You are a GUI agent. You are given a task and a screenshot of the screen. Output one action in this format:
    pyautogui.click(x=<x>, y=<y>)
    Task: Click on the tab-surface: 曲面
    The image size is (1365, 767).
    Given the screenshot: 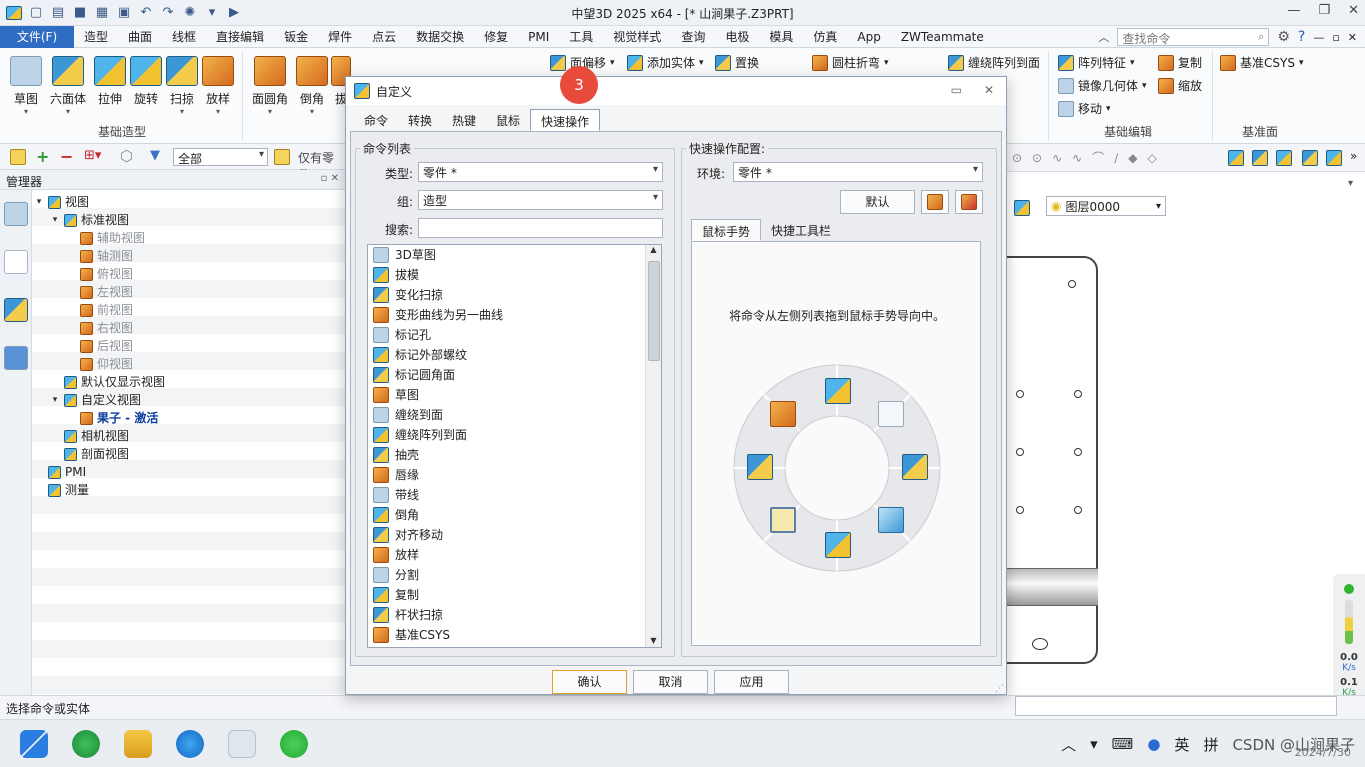 What is the action you would take?
    pyautogui.click(x=140, y=37)
    